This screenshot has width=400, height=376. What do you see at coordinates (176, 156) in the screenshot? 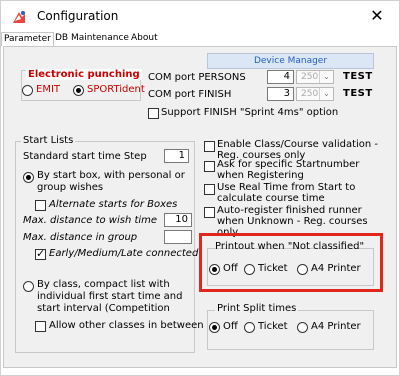
I see `standard-step-input: 1` at bounding box center [176, 156].